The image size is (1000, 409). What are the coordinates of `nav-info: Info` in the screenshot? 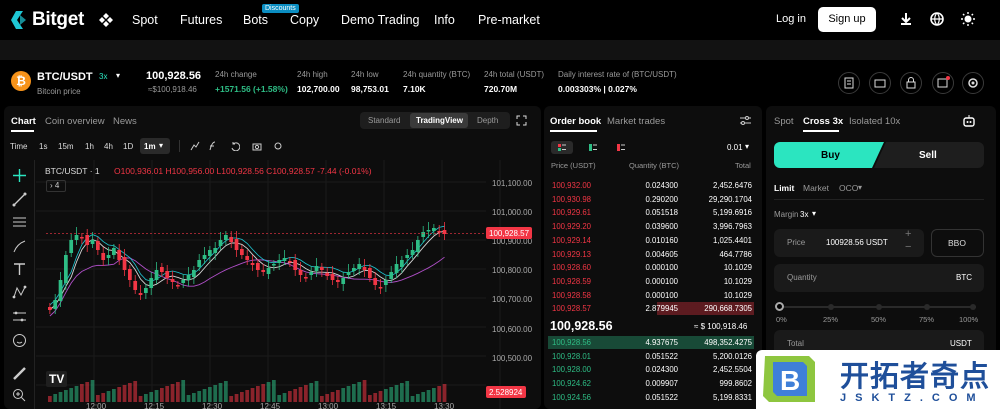 It's located at (444, 20).